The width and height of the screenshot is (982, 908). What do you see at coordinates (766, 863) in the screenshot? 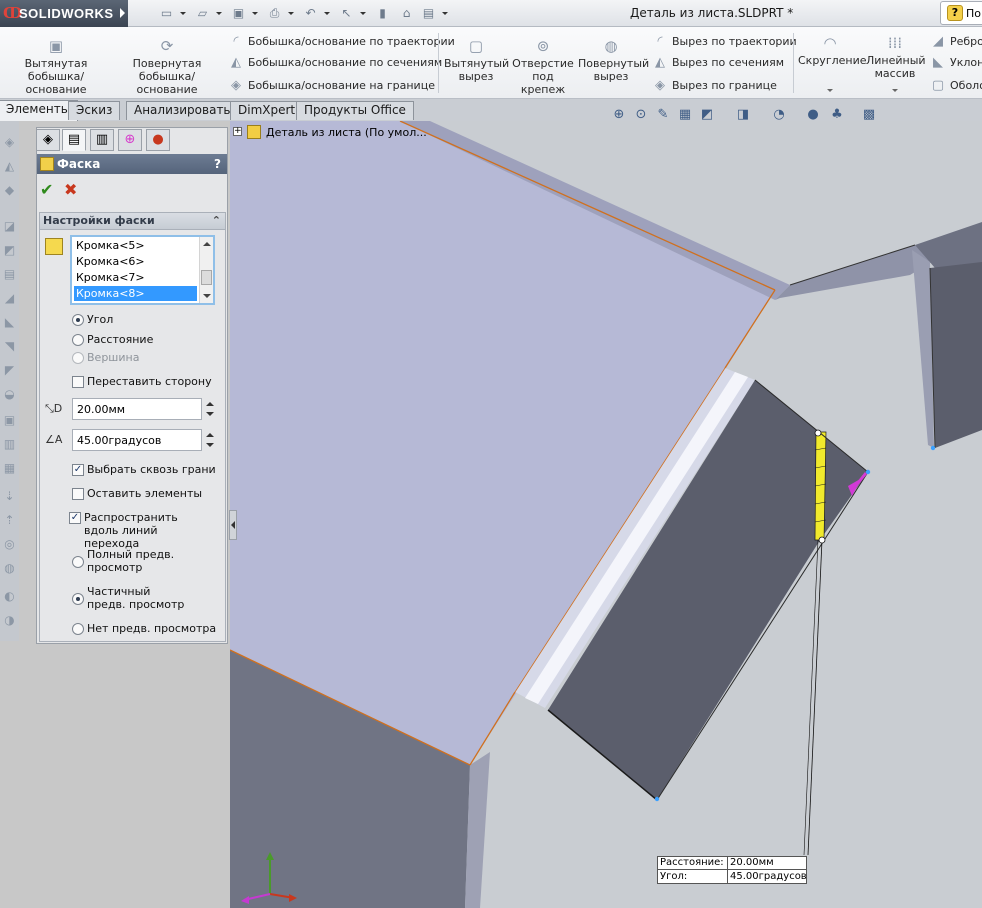
I see `callout-distance-value: 20.00мм` at bounding box center [766, 863].